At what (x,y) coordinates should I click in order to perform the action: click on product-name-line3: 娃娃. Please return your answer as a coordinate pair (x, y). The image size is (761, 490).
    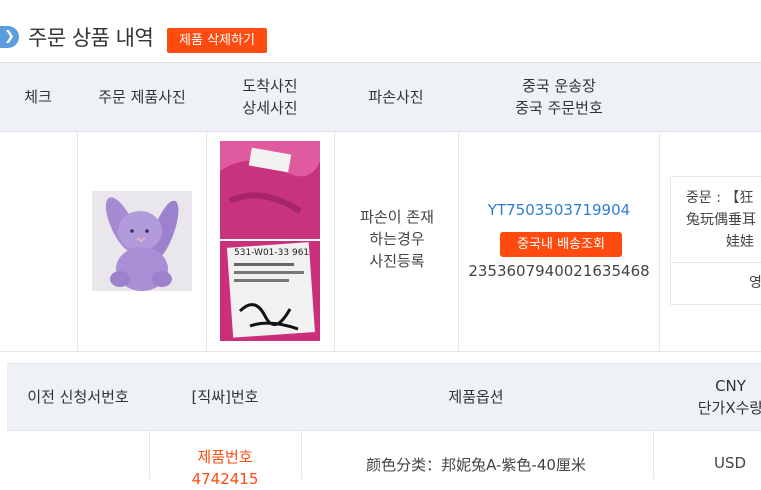
    Looking at the image, I should click on (740, 242).